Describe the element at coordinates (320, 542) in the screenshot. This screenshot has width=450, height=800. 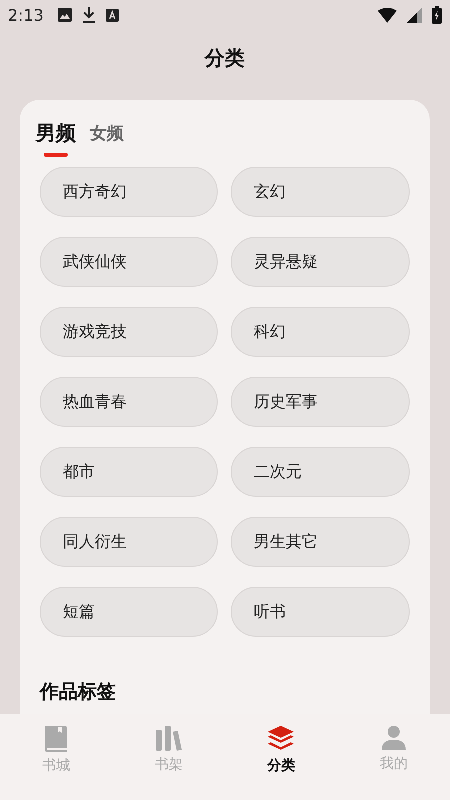
I see `category-chip: 男生其它` at that location.